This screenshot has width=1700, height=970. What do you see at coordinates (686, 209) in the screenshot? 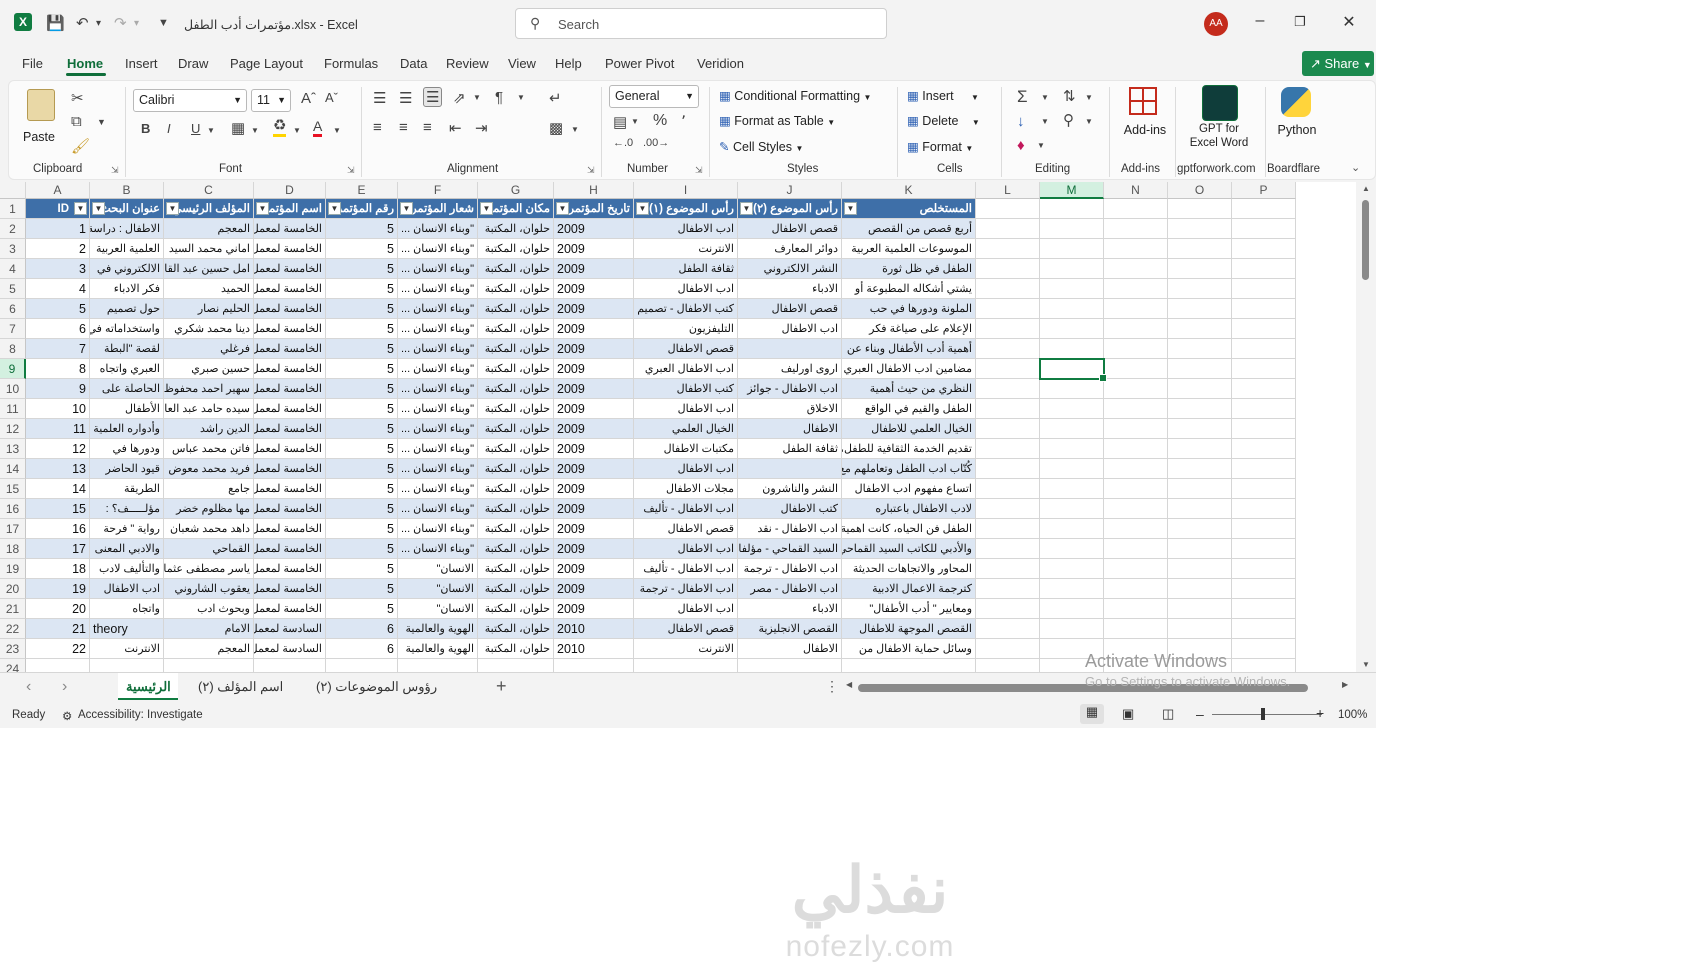
I see `table-header-cell: رأس الموضوع (١) ▼` at bounding box center [686, 209].